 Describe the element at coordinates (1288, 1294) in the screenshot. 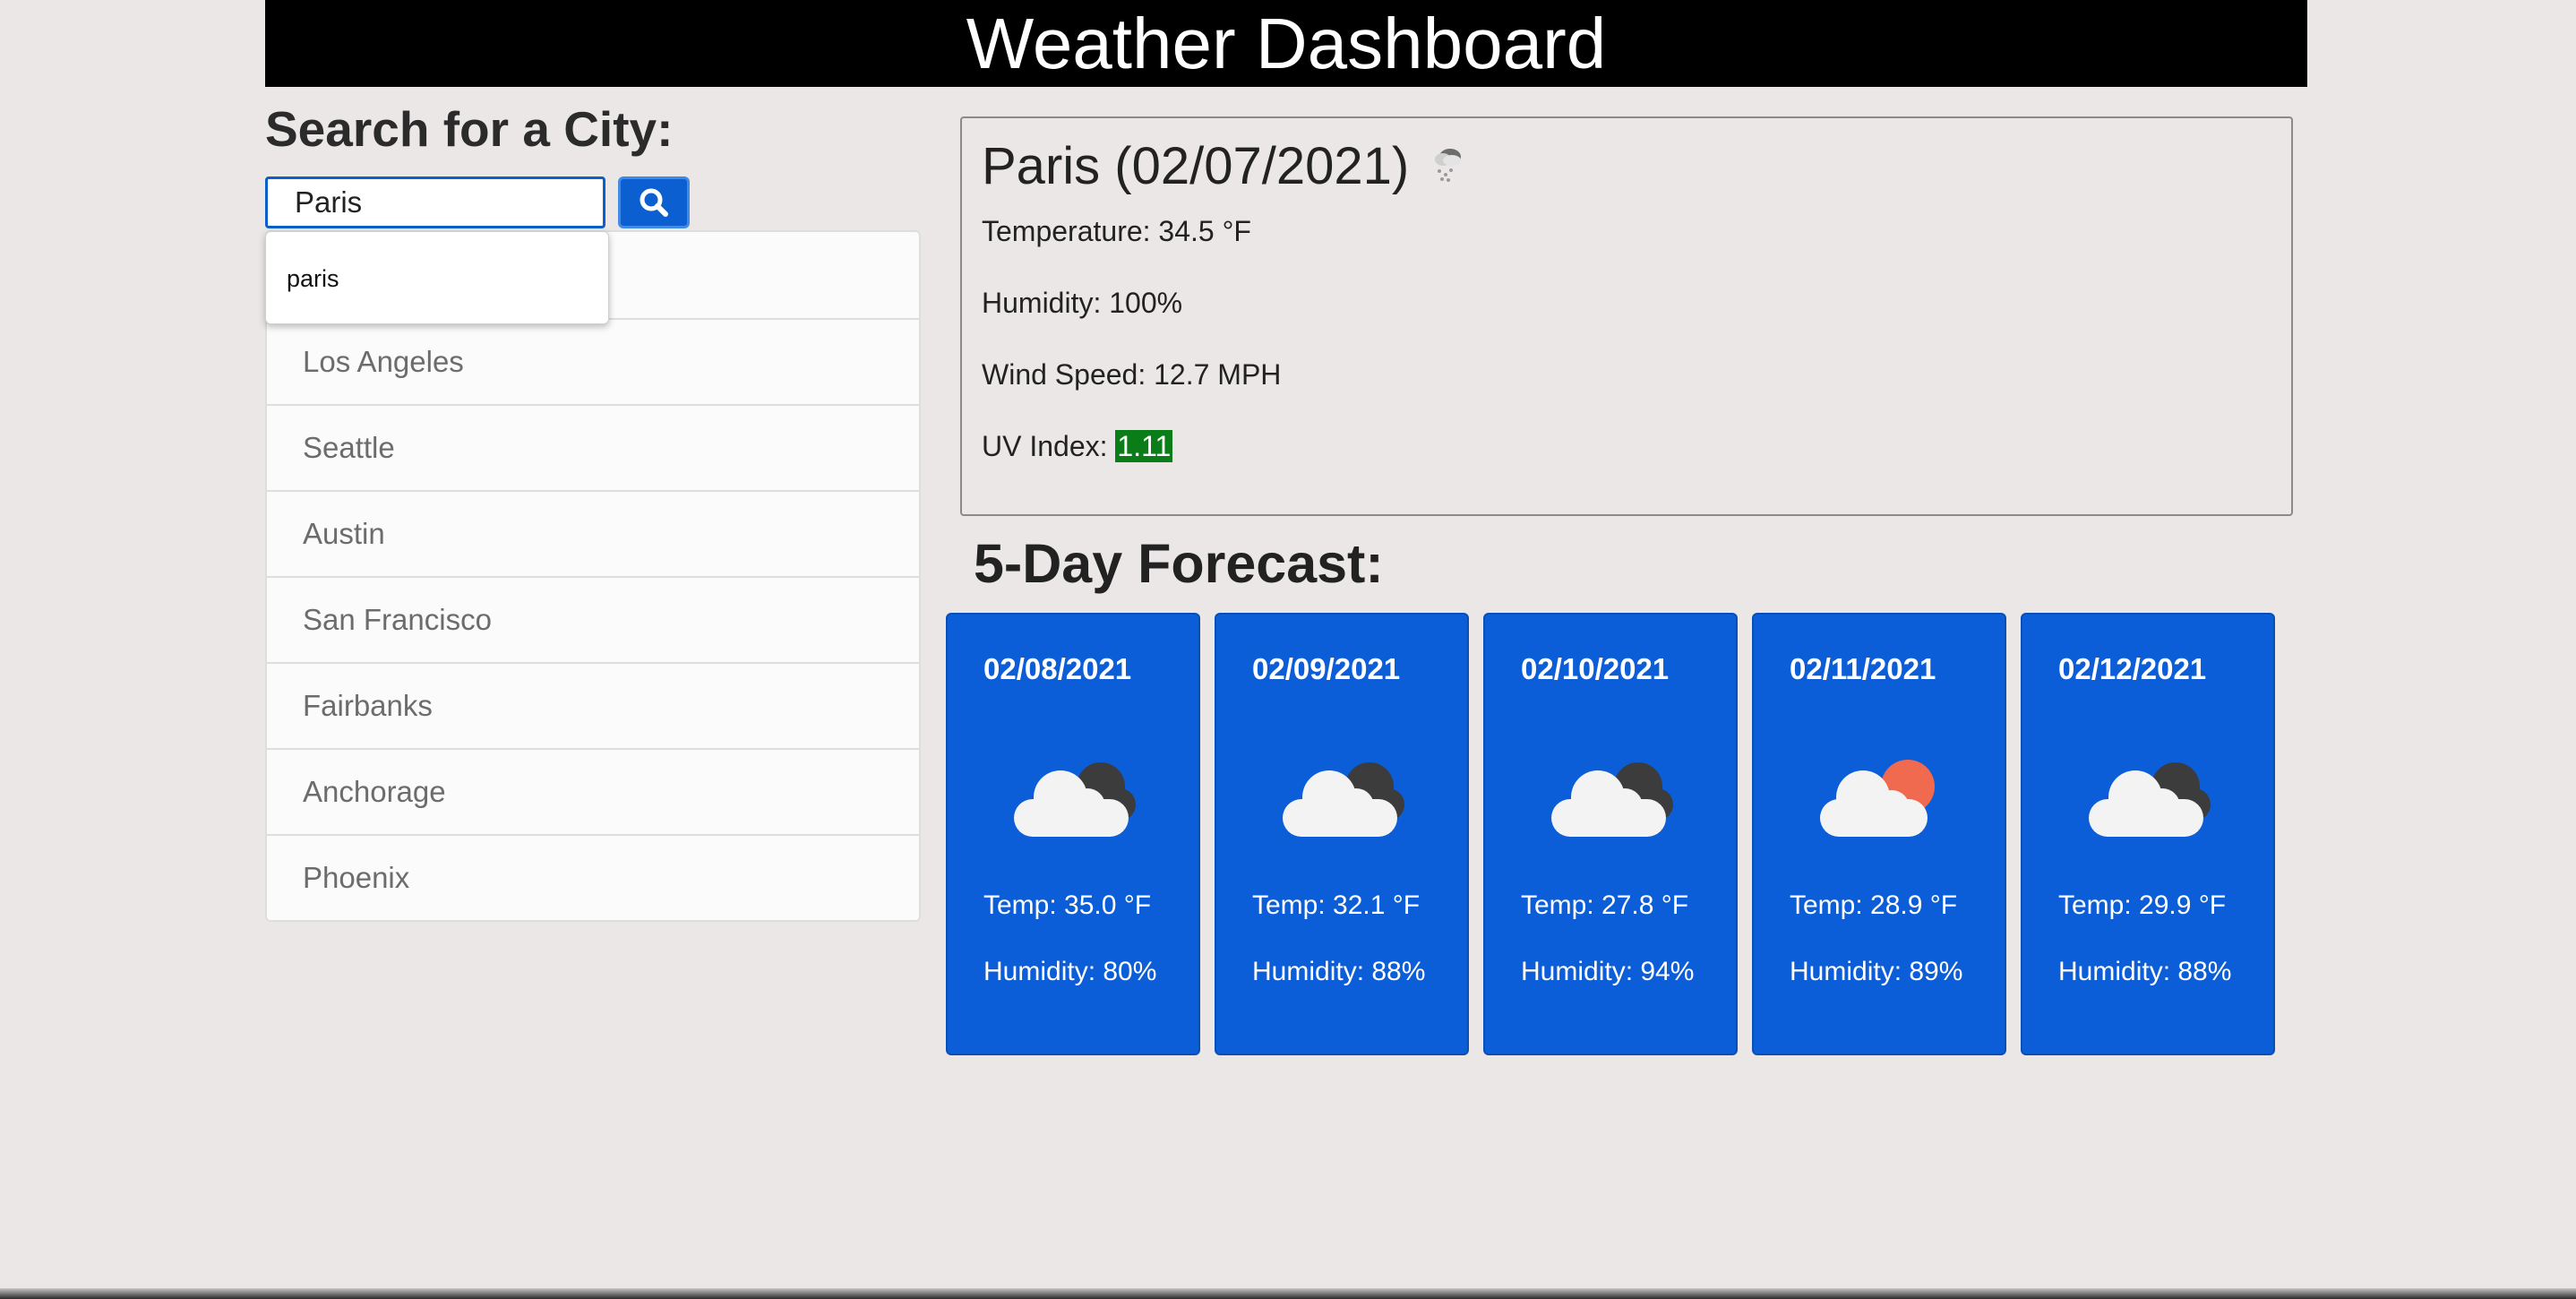

I see `window-bottom-edge` at that location.